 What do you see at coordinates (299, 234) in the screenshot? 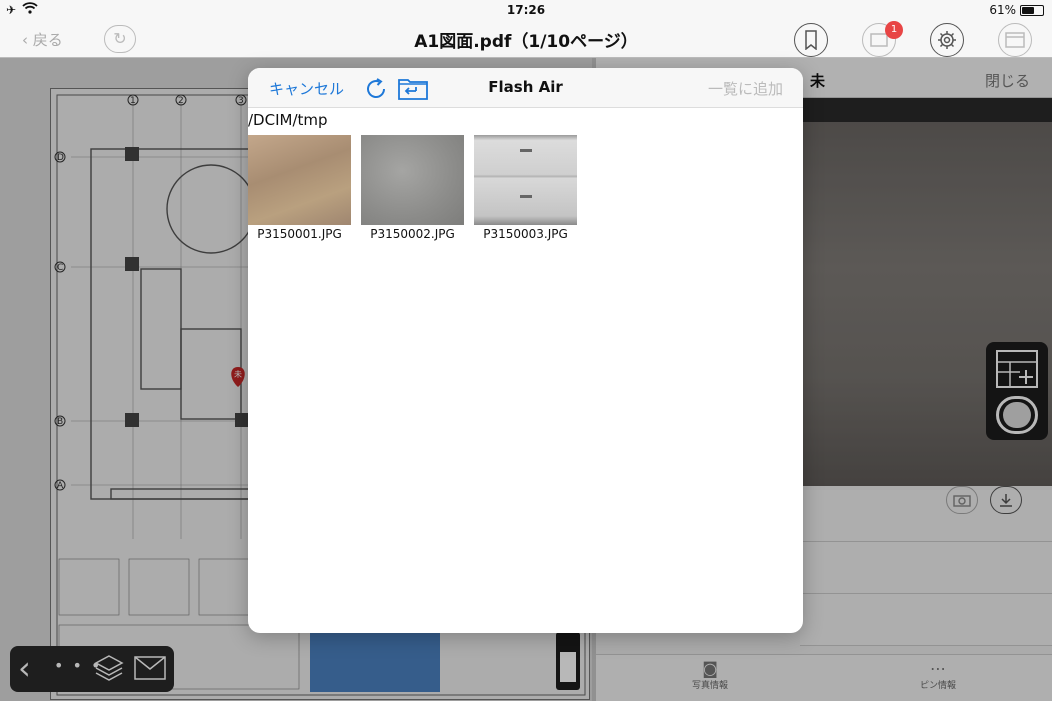
I see `file-name: P3150001.JPG` at bounding box center [299, 234].